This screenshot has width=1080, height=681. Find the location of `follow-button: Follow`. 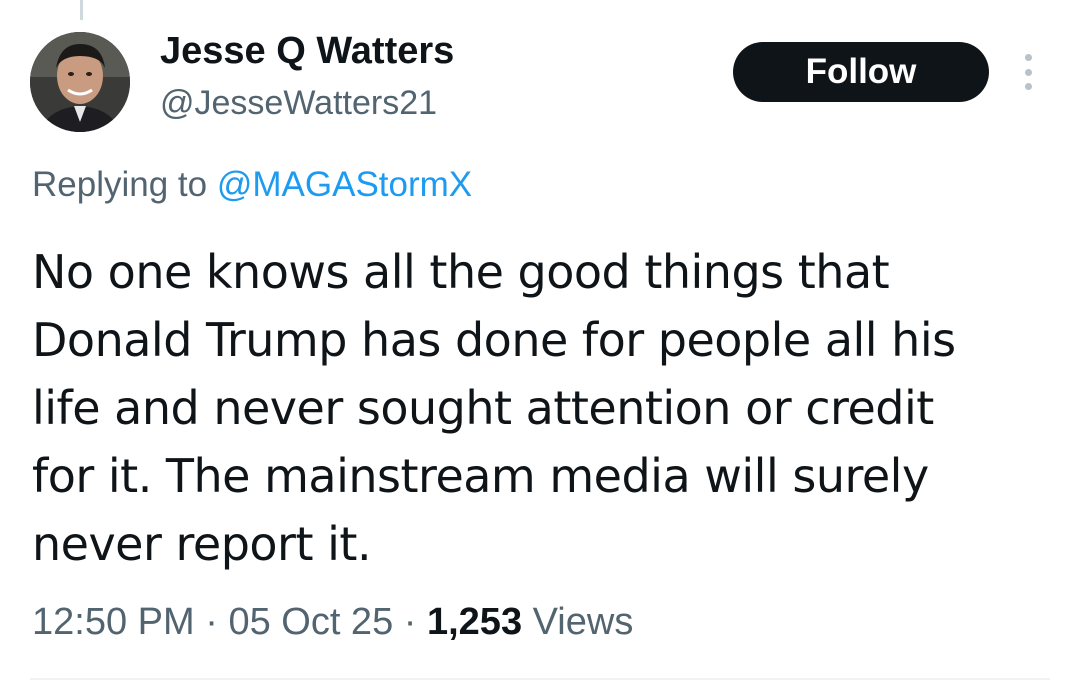

follow-button: Follow is located at coordinates (861, 72).